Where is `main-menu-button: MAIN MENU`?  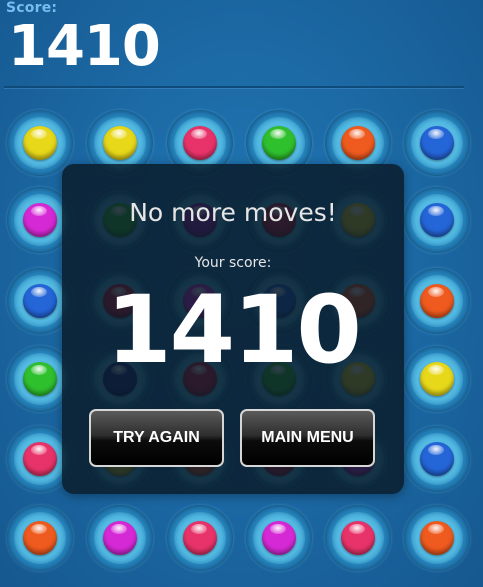 main-menu-button: MAIN MENU is located at coordinates (307, 438).